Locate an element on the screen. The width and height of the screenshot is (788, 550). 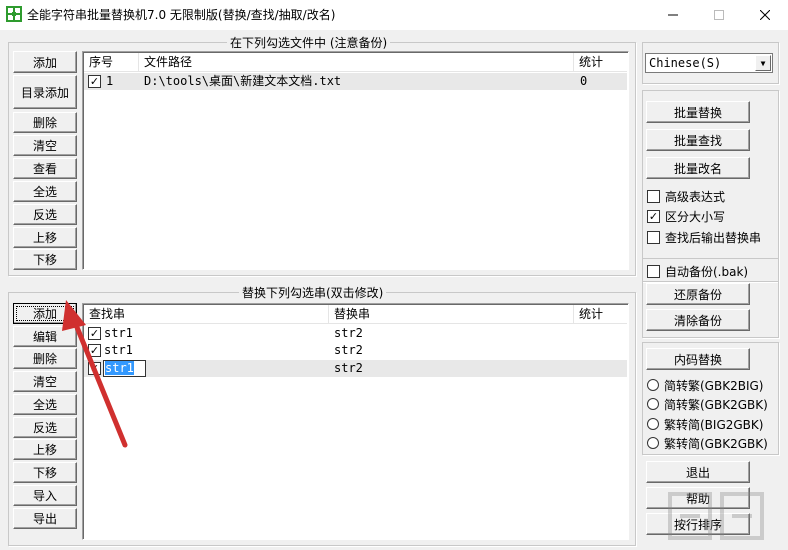
radio-label: 繁转简(BIG2GBK) is located at coordinates (714, 424).